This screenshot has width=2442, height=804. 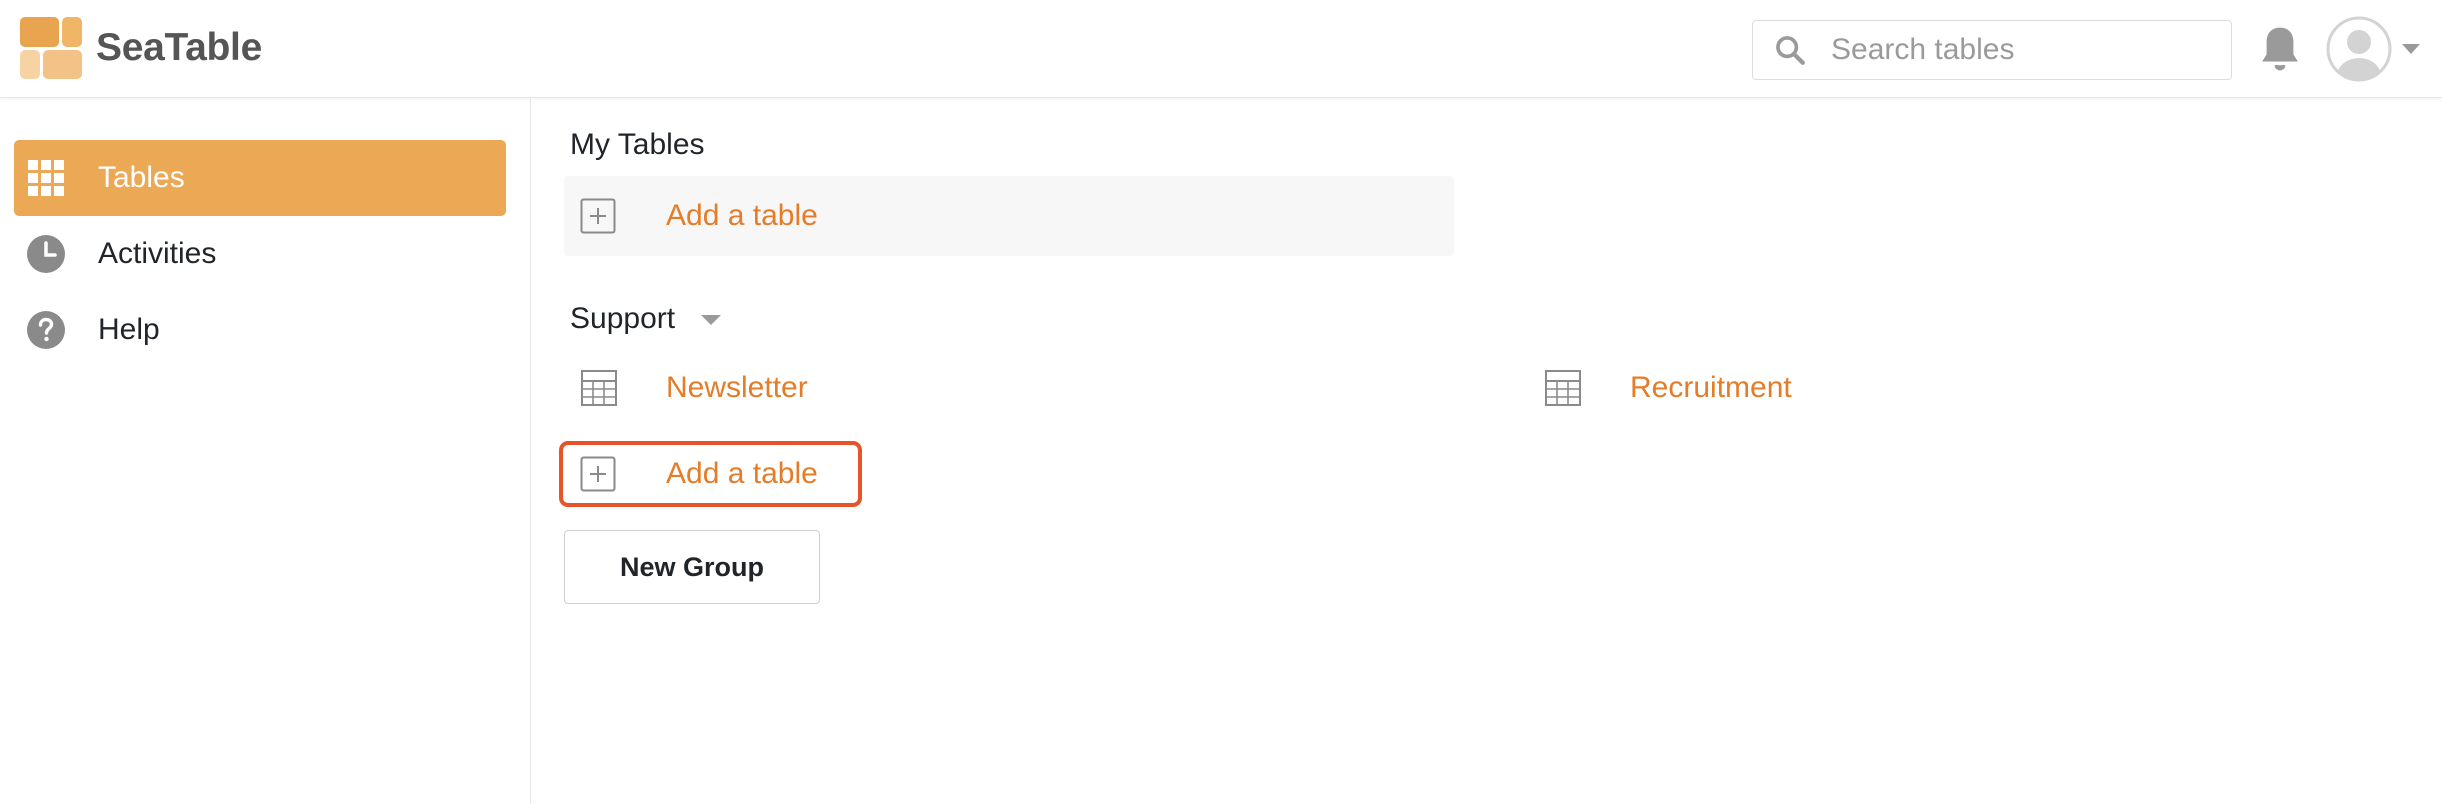 What do you see at coordinates (1711, 387) in the screenshot?
I see `table-name: Recruitment` at bounding box center [1711, 387].